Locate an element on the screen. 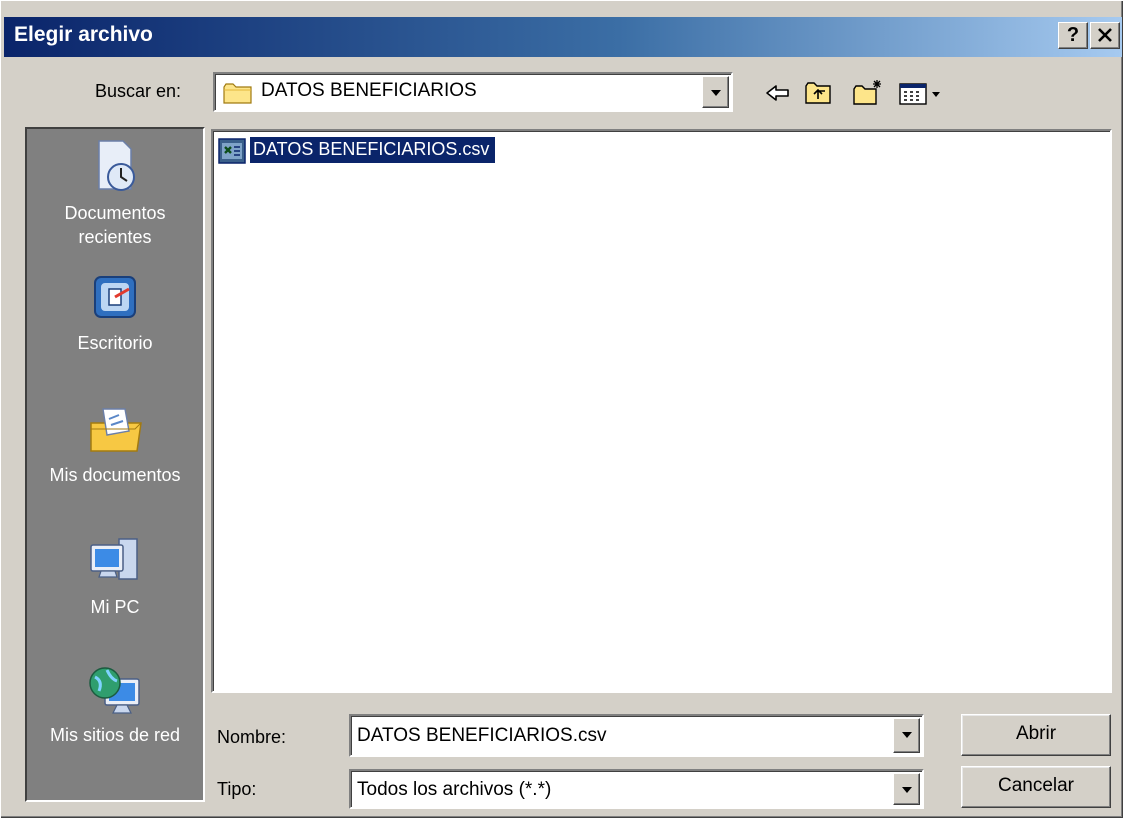 This screenshot has height=819, width=1124. up-folder-button is located at coordinates (818, 93).